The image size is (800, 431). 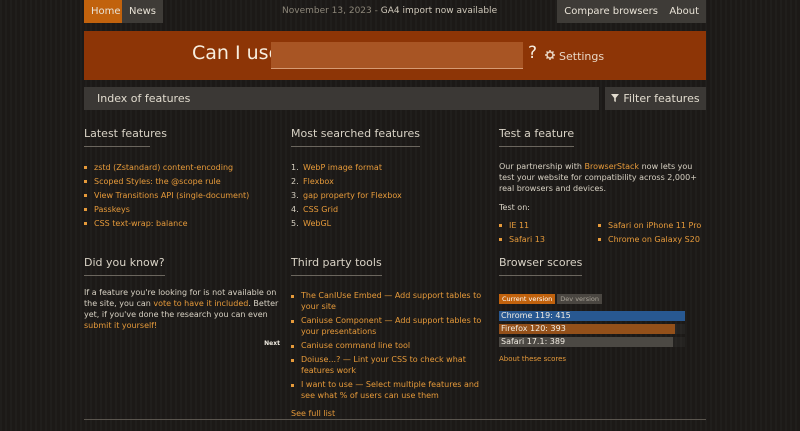 I want to click on list-item: Chrome on Galaxy S20, so click(x=649, y=240).